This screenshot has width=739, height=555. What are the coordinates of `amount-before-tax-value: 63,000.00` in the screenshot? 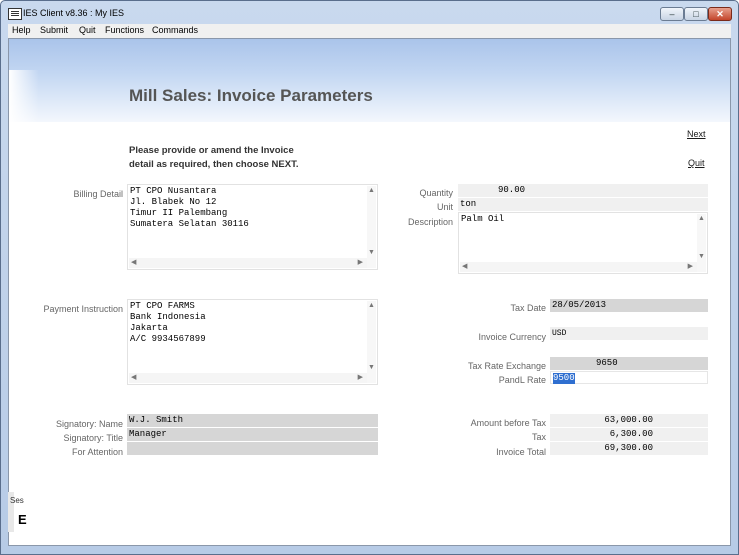 It's located at (628, 420).